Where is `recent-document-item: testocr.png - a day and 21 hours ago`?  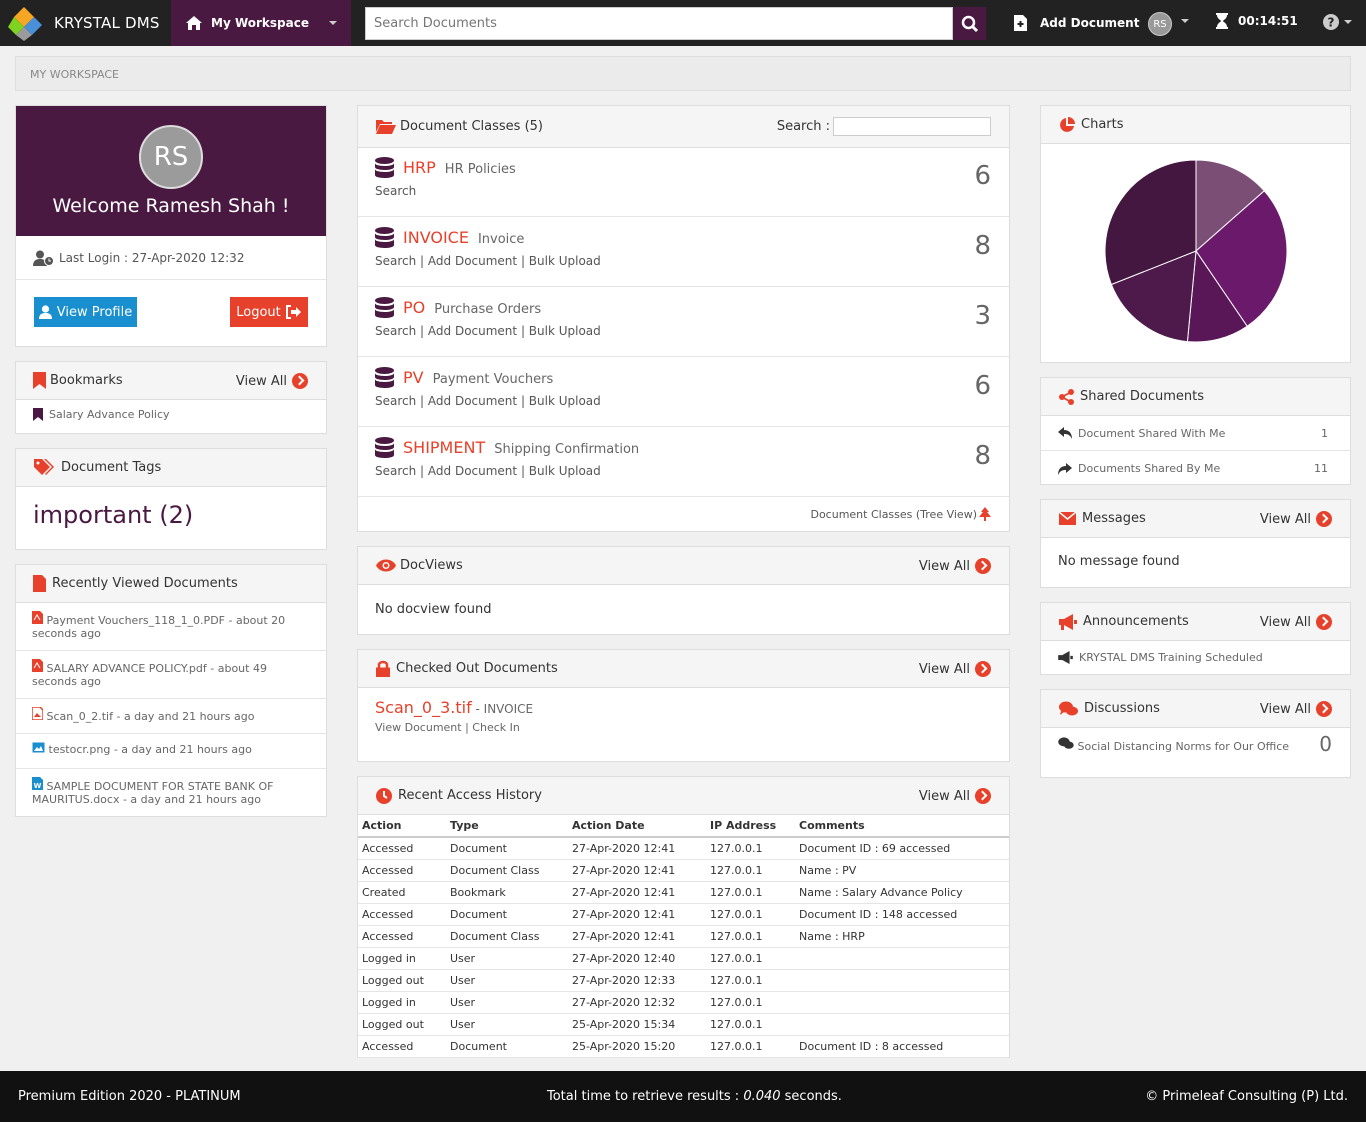 recent-document-item: testocr.png - a day and 21 hours ago is located at coordinates (171, 751).